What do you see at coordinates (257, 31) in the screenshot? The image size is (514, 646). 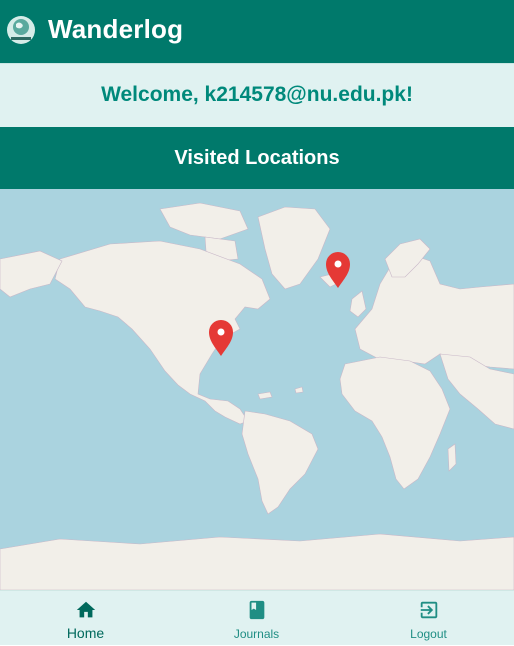 I see `app-bar: Wanderlog` at bounding box center [257, 31].